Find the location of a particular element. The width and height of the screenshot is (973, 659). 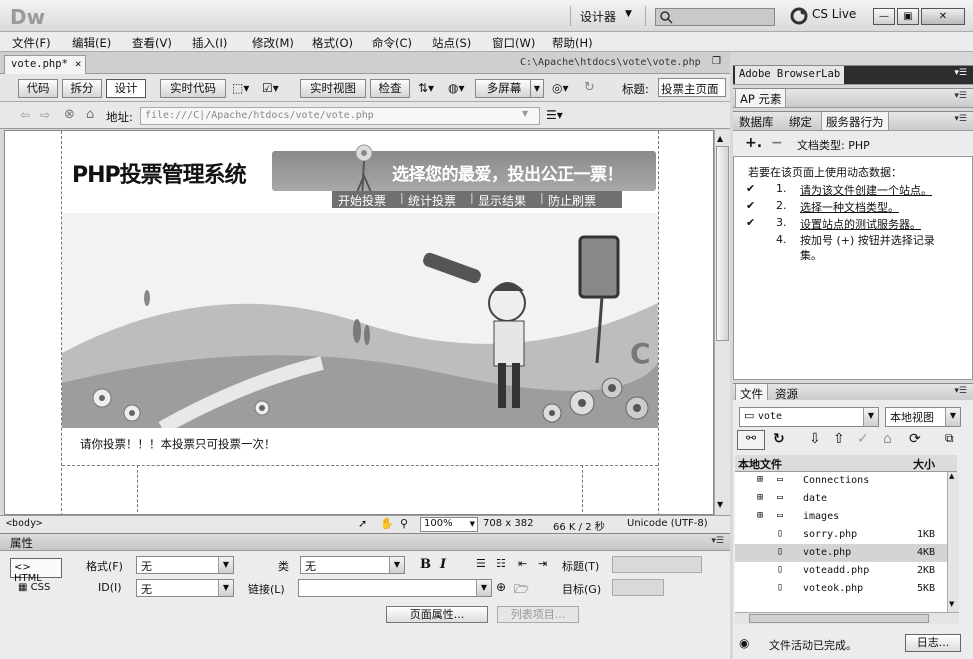

nav-show-result: 显示结果 is located at coordinates (502, 200).